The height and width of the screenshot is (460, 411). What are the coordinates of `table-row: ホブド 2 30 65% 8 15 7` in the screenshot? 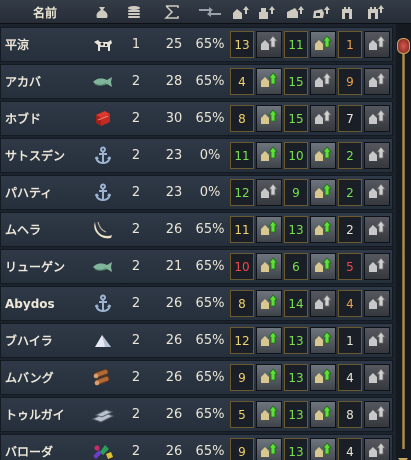 It's located at (196, 118).